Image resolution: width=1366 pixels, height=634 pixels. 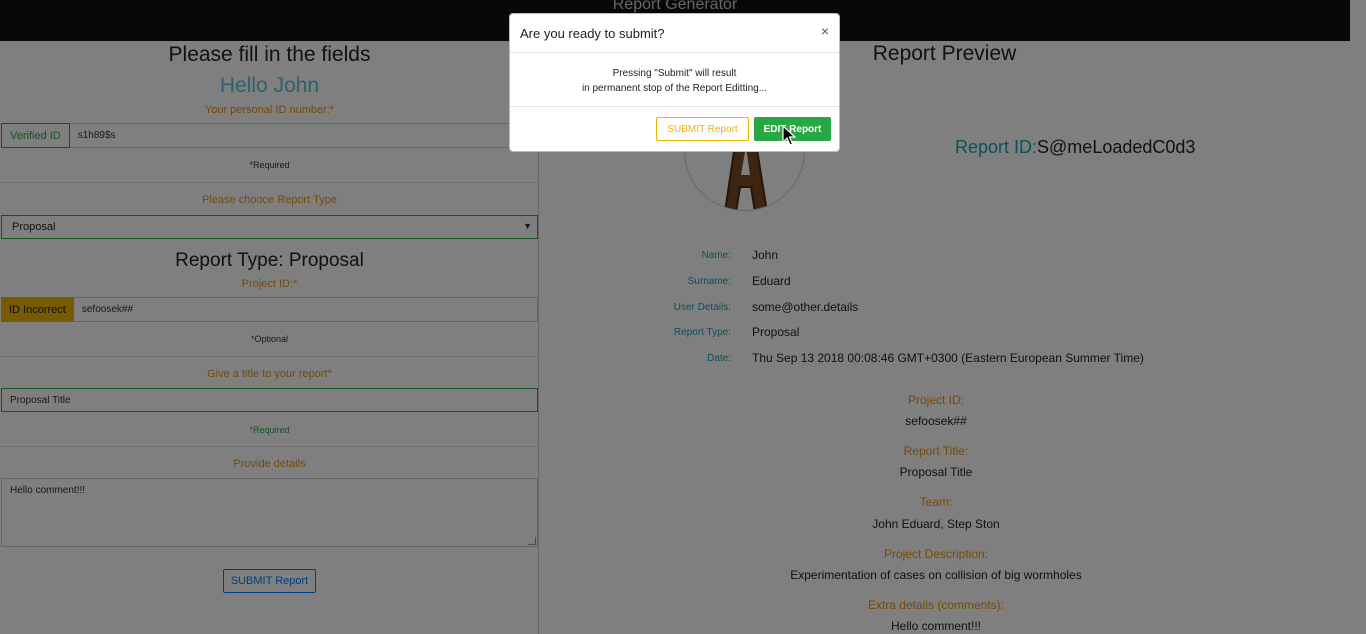 What do you see at coordinates (592, 33) in the screenshot?
I see `dialog-title: Are you ready to submit?` at bounding box center [592, 33].